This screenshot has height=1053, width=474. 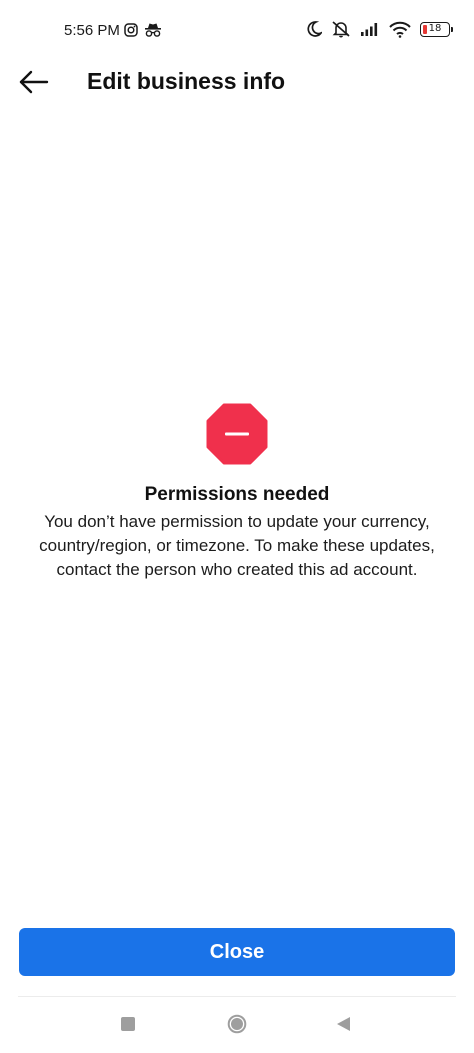 I want to click on close-button: Close, so click(x=237, y=952).